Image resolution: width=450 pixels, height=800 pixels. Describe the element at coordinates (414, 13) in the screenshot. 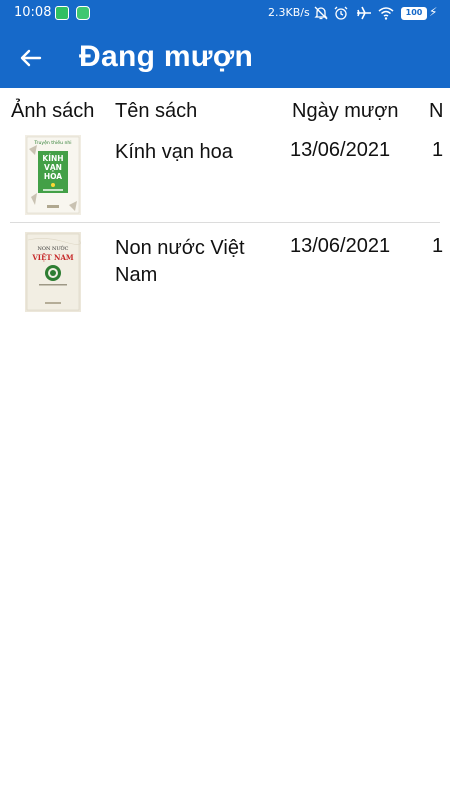

I see `battery-icon: 100` at that location.